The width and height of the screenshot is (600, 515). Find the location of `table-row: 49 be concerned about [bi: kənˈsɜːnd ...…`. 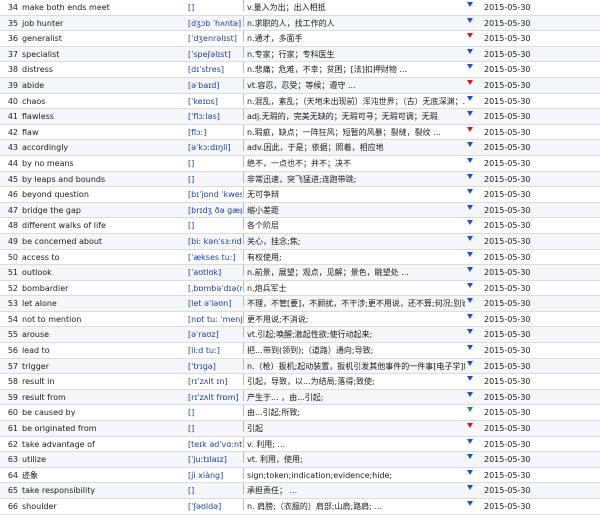

table-row: 49 be concerned about [bi: kənˈsɜːnd ...… is located at coordinates (300, 241).